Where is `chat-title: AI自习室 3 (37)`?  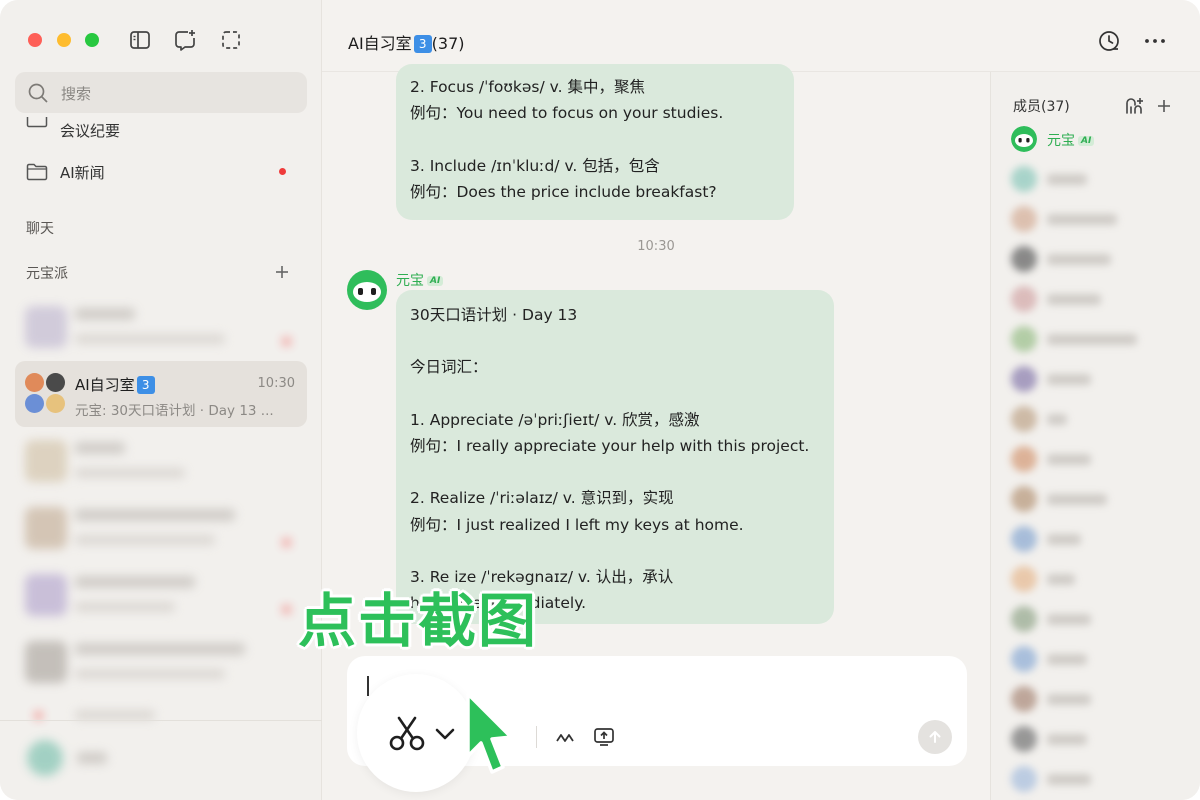 chat-title: AI自习室 3 (37) is located at coordinates (406, 43).